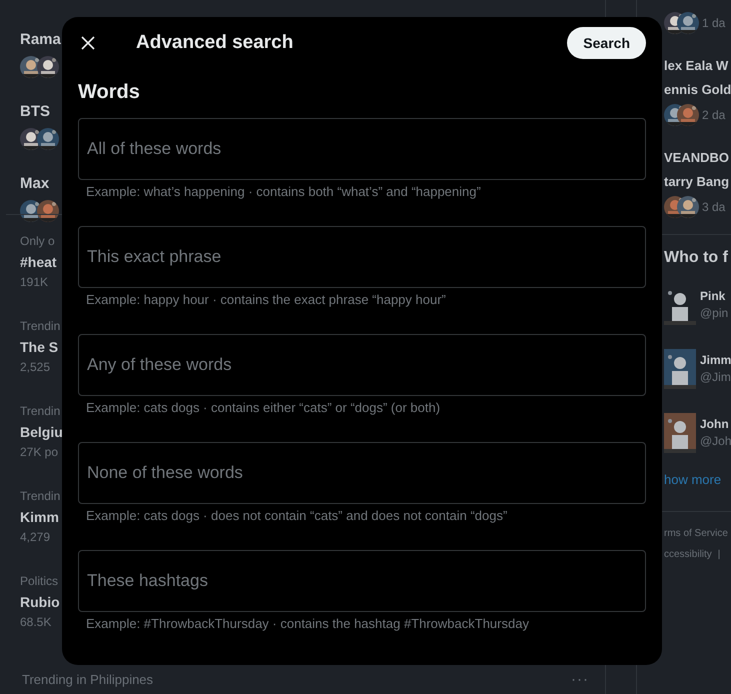 Image resolution: width=731 pixels, height=694 pixels. Describe the element at coordinates (36, 622) in the screenshot. I see `trend-count: 68.5K` at that location.